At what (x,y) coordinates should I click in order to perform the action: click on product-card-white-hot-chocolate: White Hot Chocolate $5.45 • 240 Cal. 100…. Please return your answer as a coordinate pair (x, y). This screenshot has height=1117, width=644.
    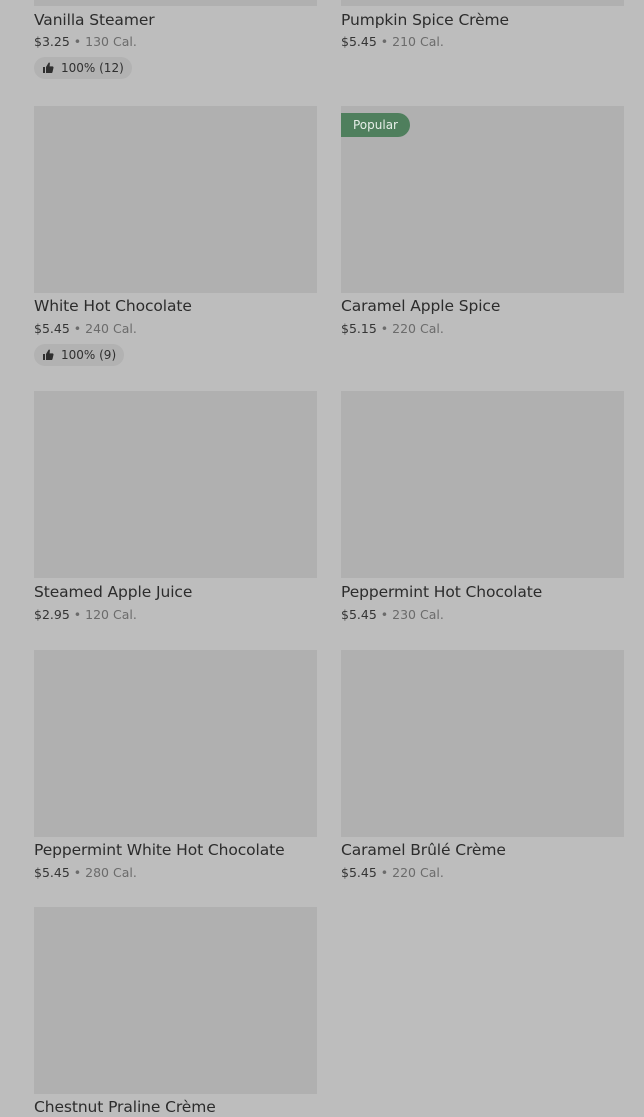
    Looking at the image, I should click on (175, 236).